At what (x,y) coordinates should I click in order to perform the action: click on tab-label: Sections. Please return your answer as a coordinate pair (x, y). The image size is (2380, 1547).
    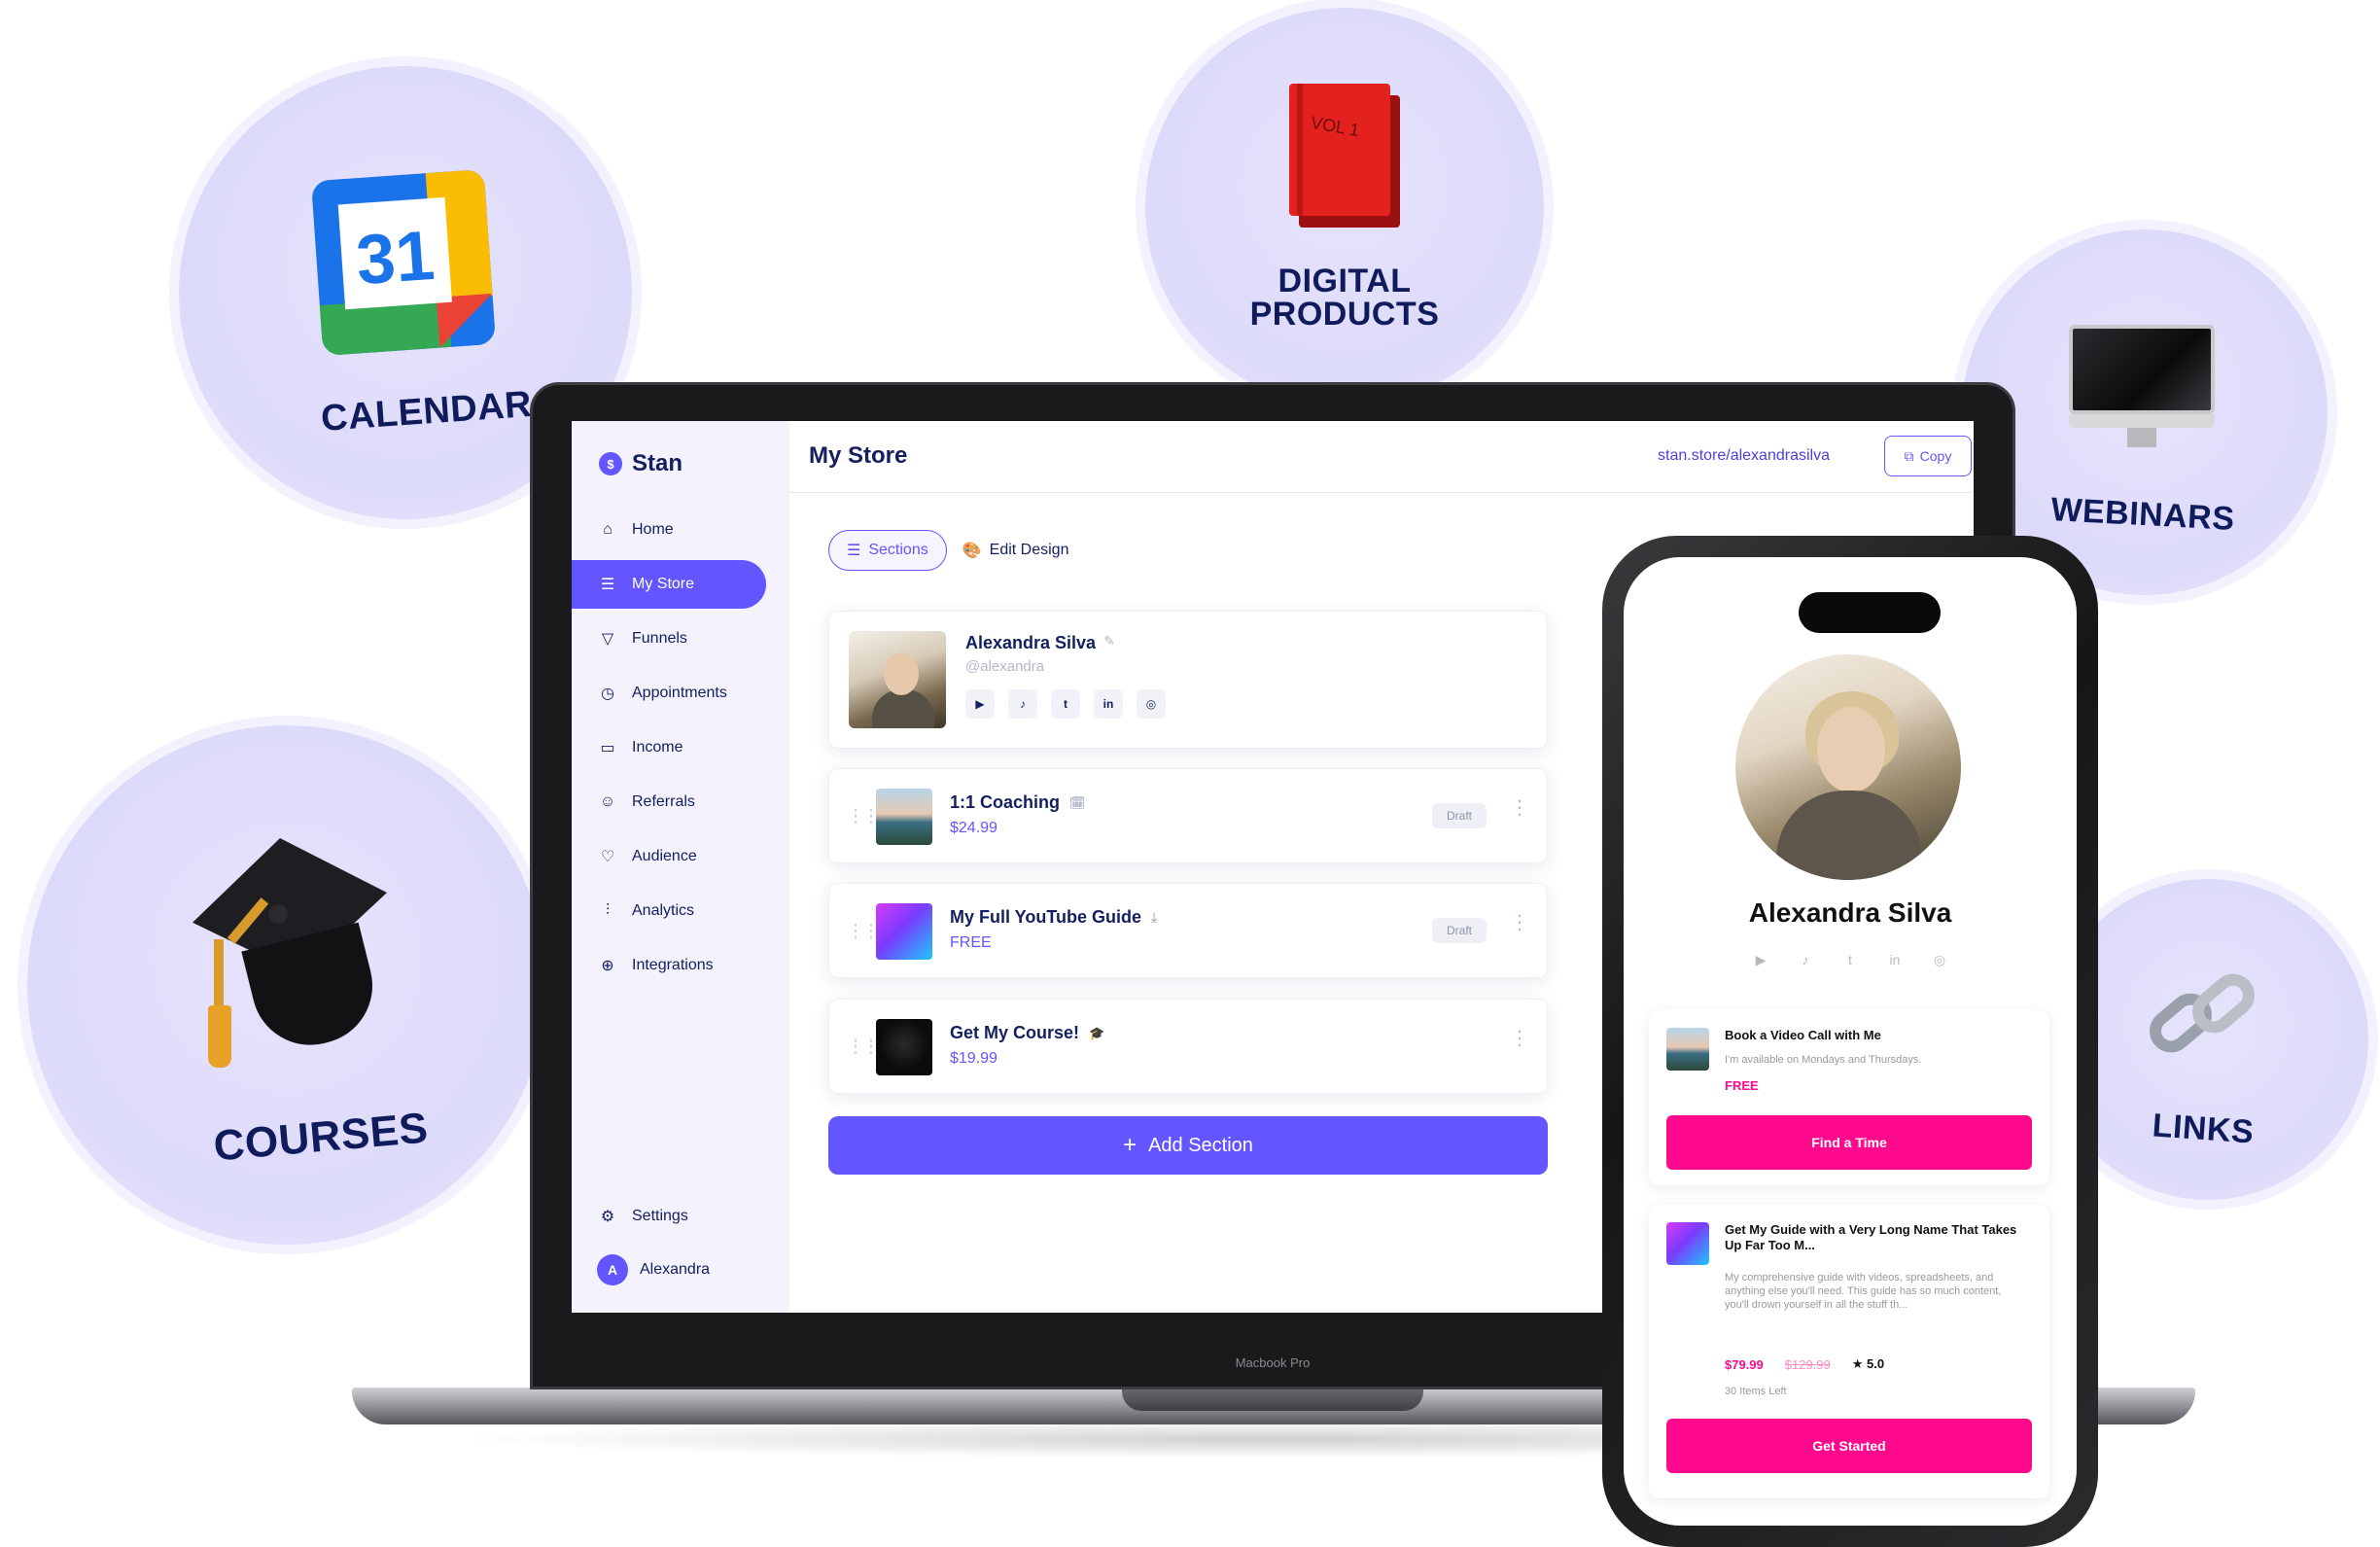
    Looking at the image, I should click on (898, 550).